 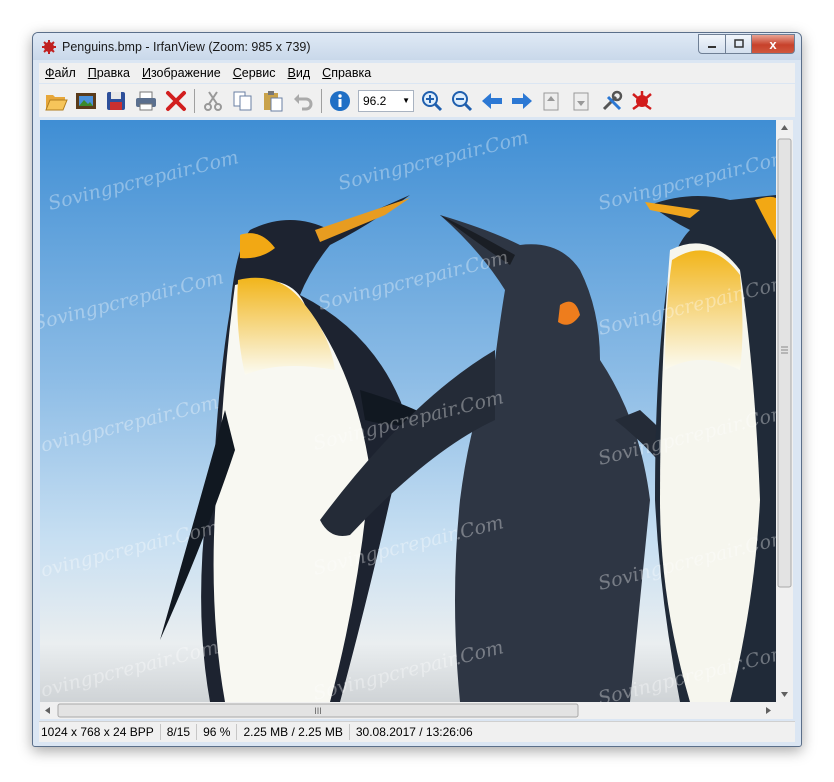 I want to click on vertical-scrollbar, so click(x=784, y=411).